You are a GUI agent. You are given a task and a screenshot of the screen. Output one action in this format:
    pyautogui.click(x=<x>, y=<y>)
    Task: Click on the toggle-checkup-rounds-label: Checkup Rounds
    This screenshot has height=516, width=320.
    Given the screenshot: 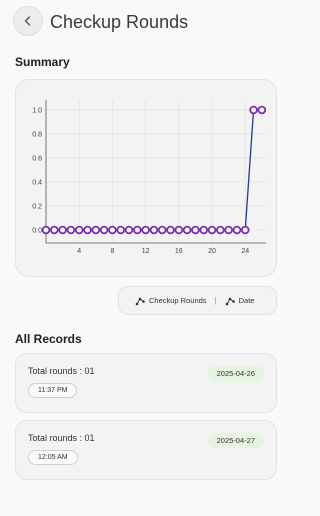 What is the action you would take?
    pyautogui.click(x=178, y=300)
    